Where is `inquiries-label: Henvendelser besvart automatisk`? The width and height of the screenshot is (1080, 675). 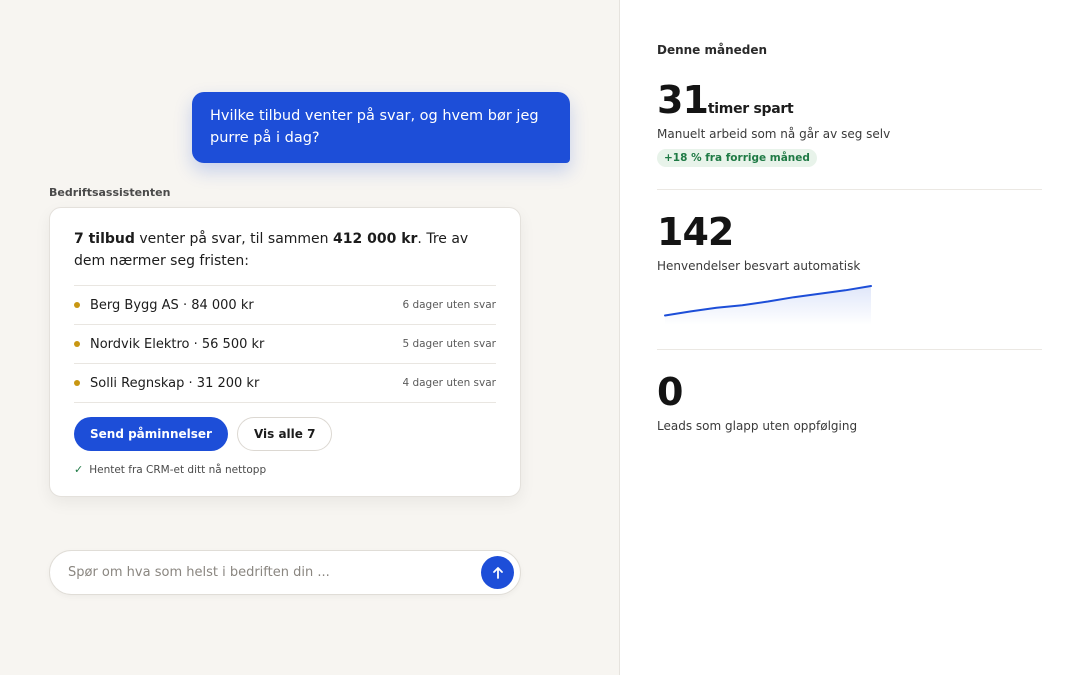
inquiries-label: Henvendelser besvart automatisk is located at coordinates (759, 266).